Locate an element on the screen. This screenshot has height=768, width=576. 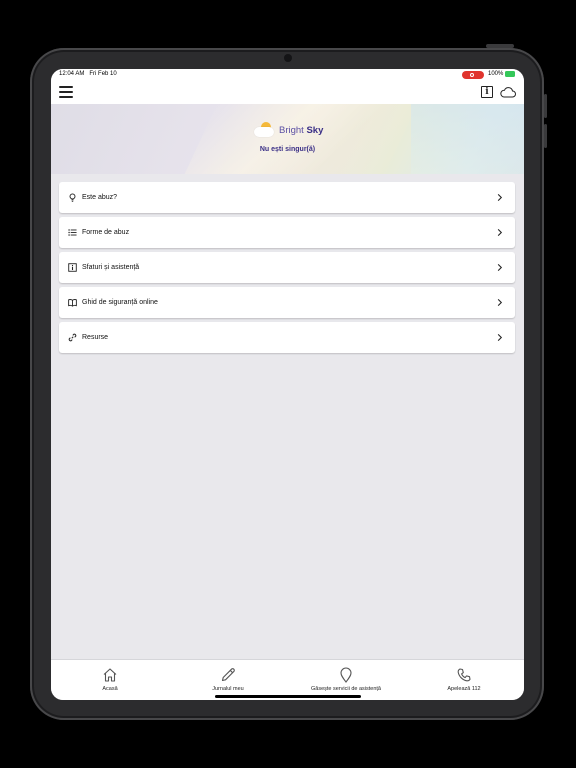
volume-down-button is located at coordinates (545, 136).